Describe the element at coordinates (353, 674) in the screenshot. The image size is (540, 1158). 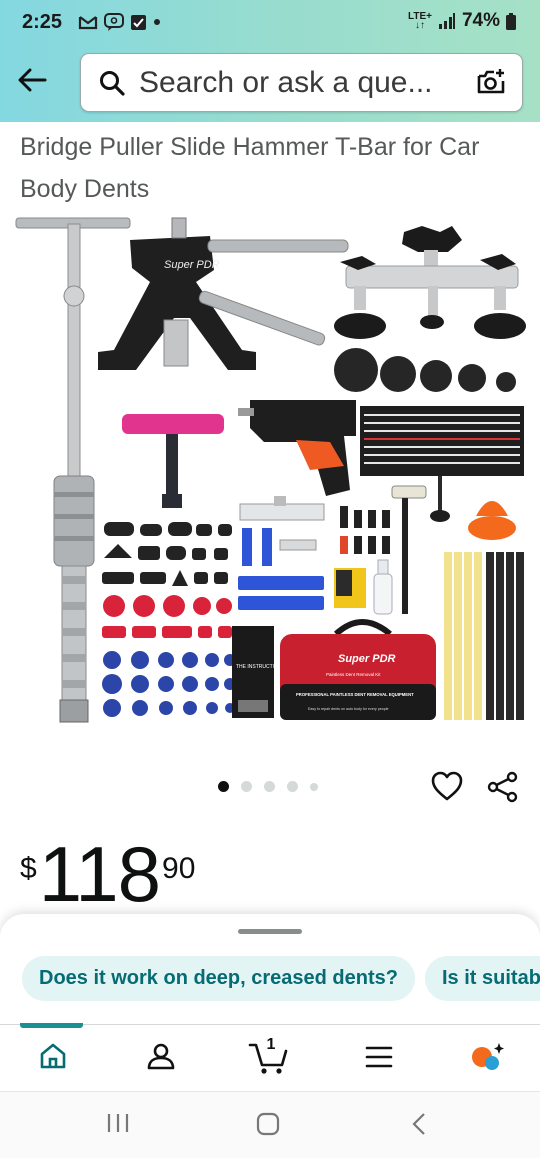
I see `svg-text: Paintless Dent Removal Kit` at that location.